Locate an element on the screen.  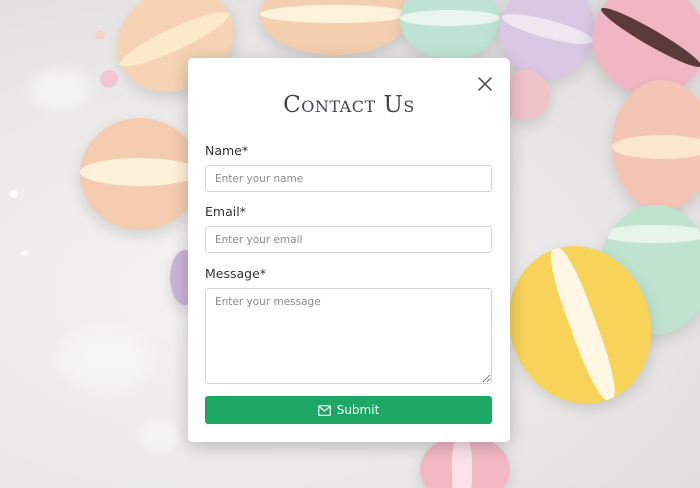
macaron-coral is located at coordinates (656, 145).